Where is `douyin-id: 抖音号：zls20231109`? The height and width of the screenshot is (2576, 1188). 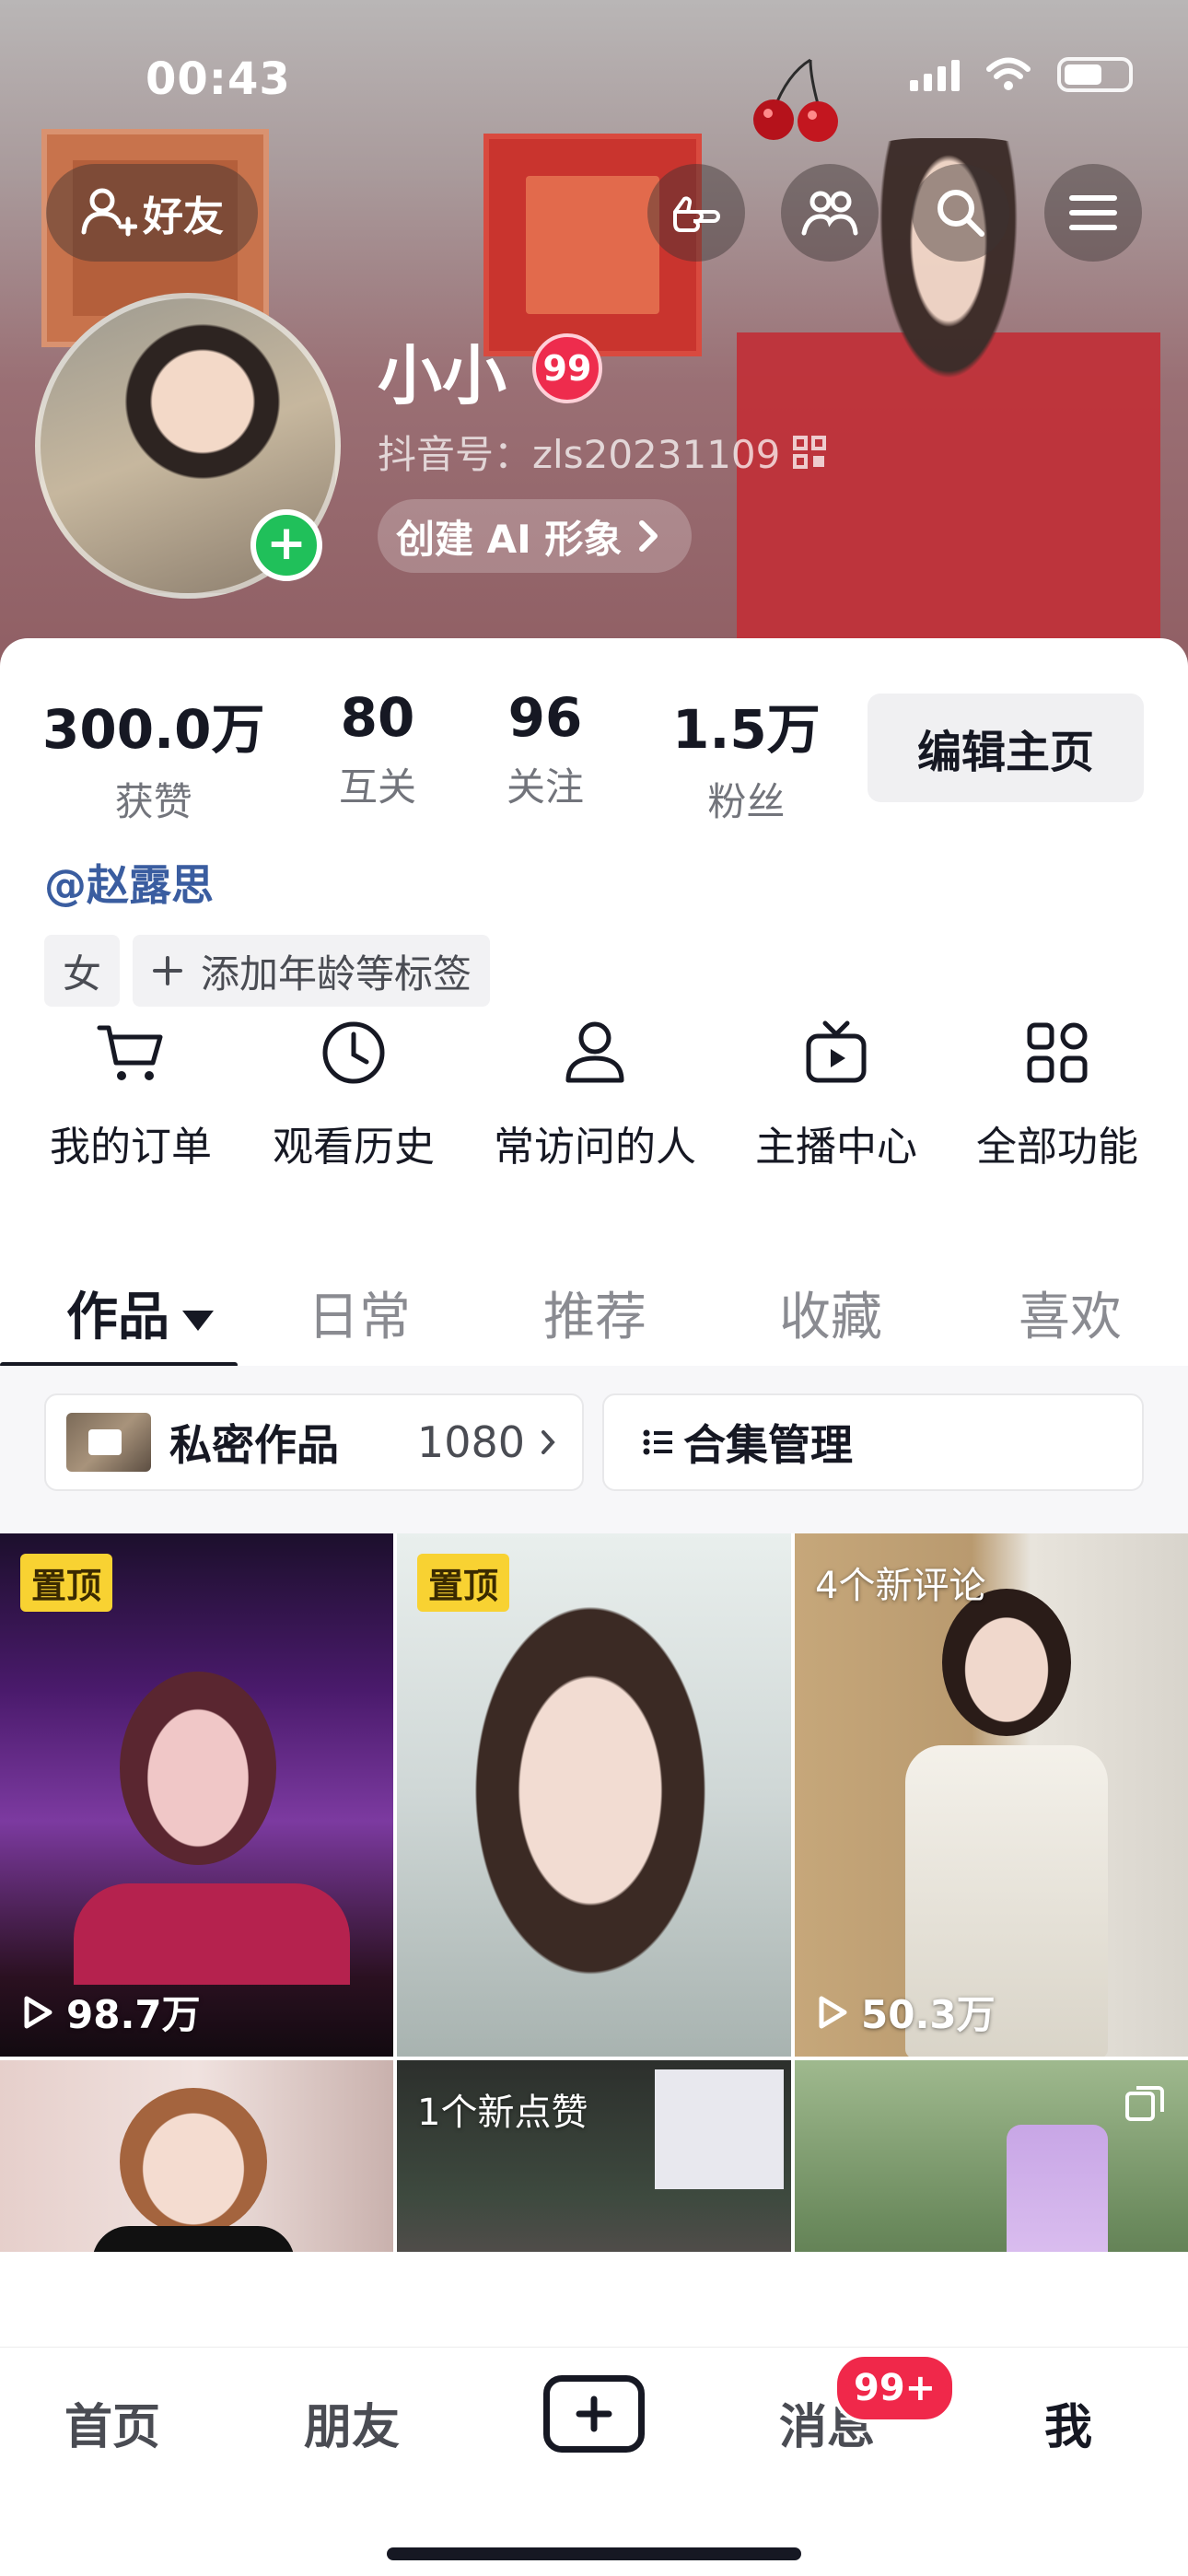
douyin-id: 抖音号：zls20231109 is located at coordinates (602, 452).